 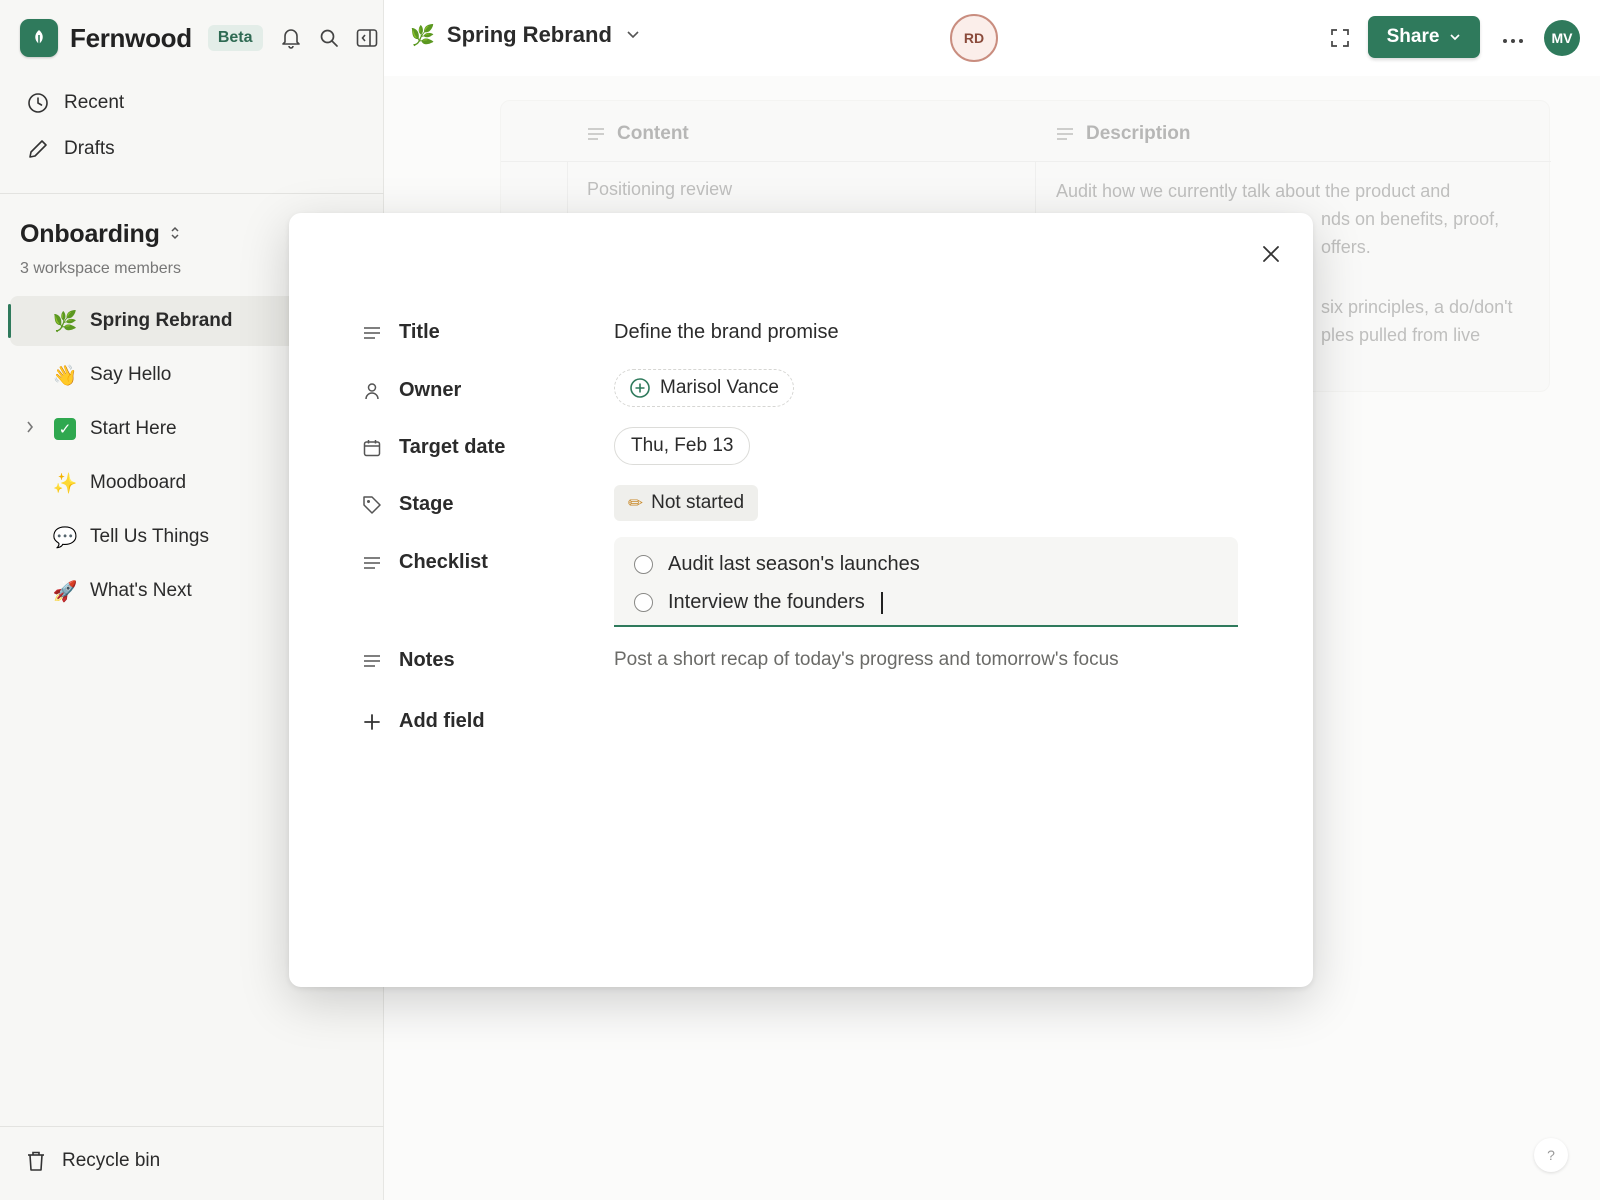 What do you see at coordinates (726, 332) in the screenshot?
I see `title-value: Define the brand promise` at bounding box center [726, 332].